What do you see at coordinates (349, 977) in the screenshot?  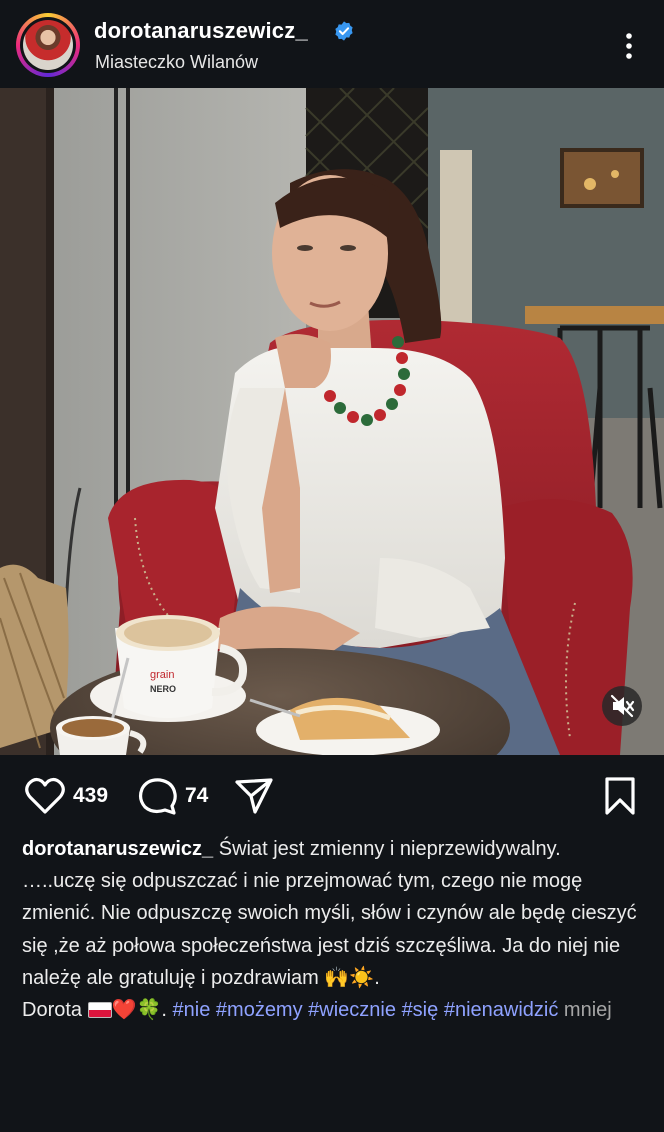 I see `caption-emoji-icon: 🙌☀️` at bounding box center [349, 977].